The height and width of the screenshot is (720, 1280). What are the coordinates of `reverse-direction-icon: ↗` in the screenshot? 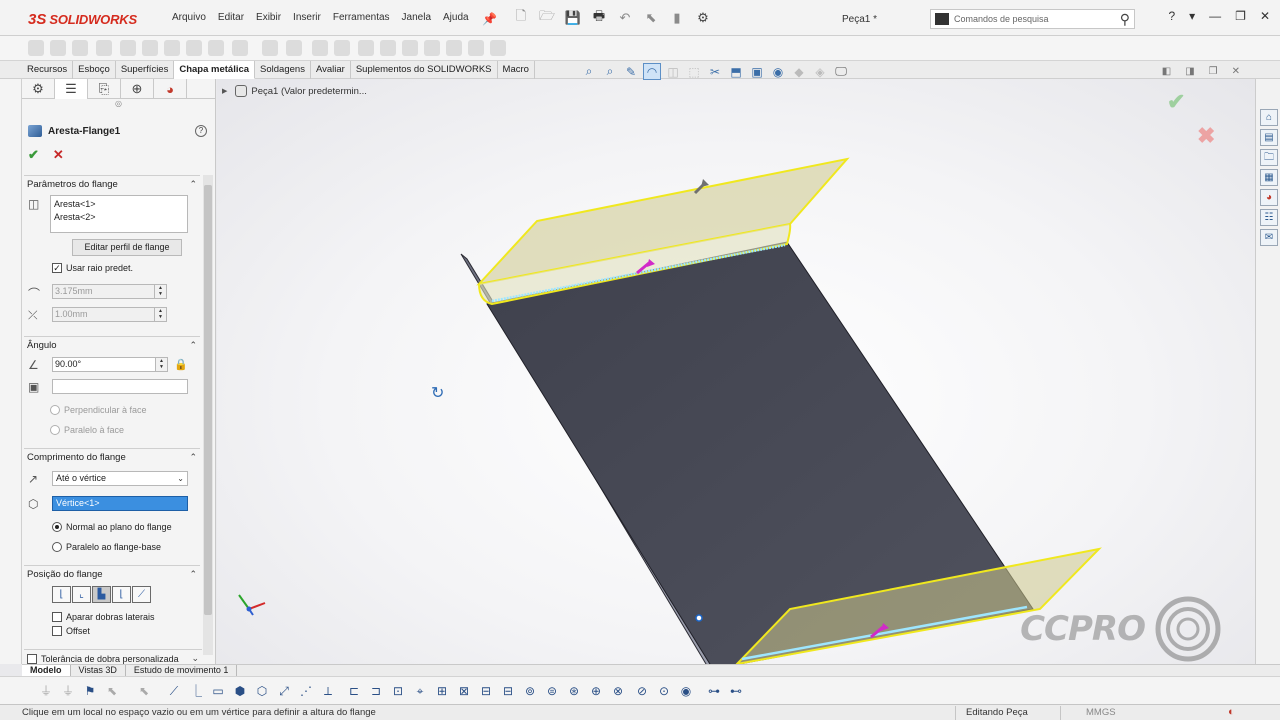 It's located at (36, 479).